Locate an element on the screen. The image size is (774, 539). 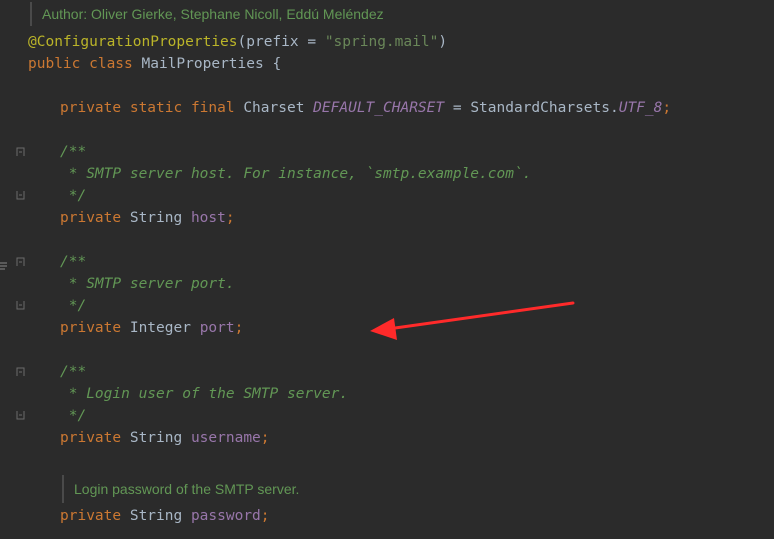
port-end: ; is located at coordinates (239, 328).